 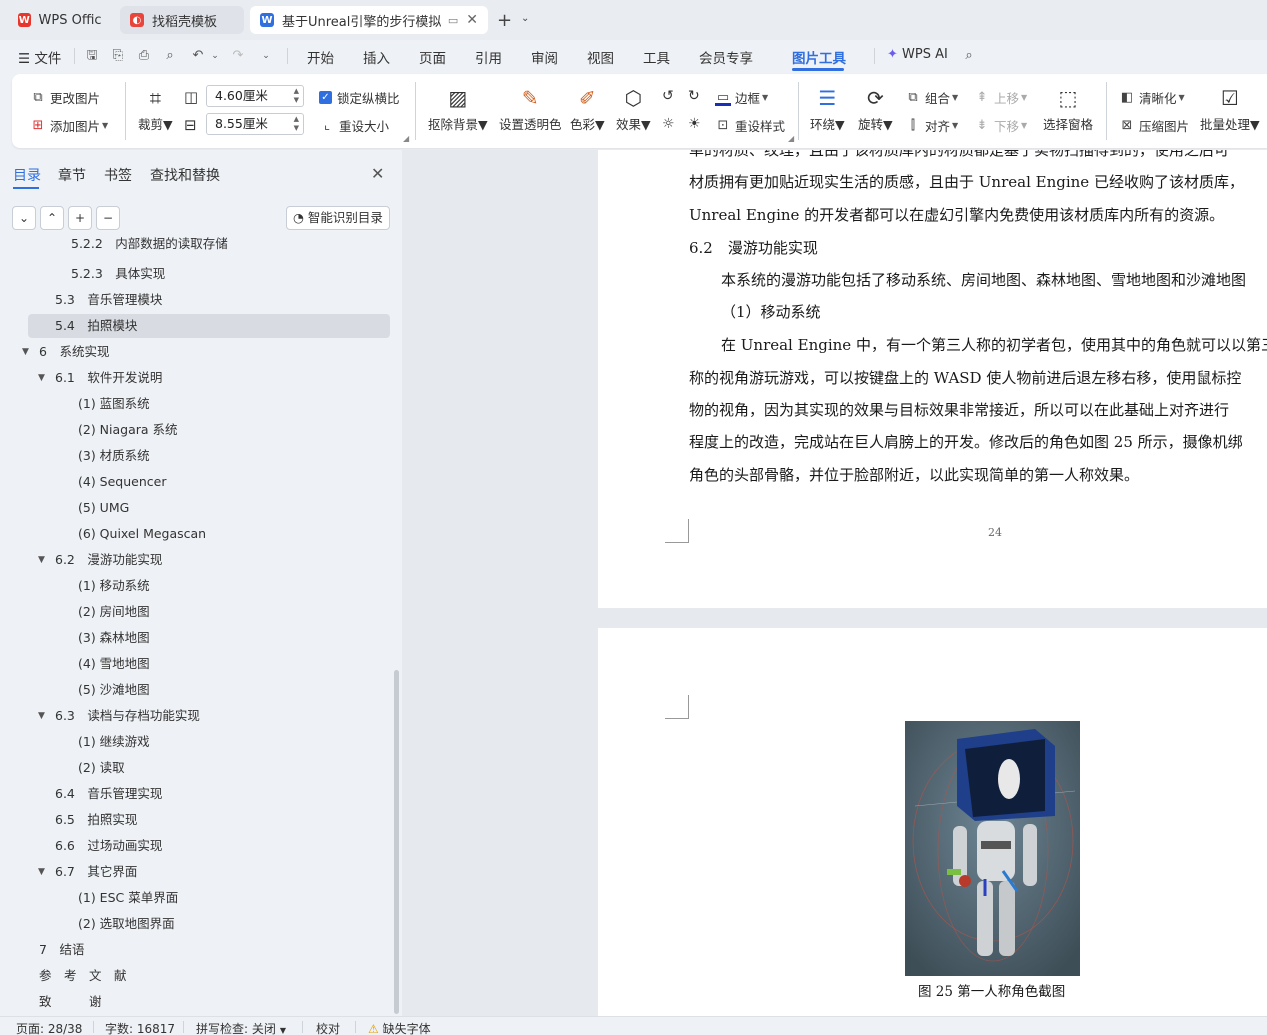 What do you see at coordinates (369, 20) in the screenshot?
I see `tab-document: W 基于Unreal引擎的步行模拟器 ▭ ✕` at bounding box center [369, 20].